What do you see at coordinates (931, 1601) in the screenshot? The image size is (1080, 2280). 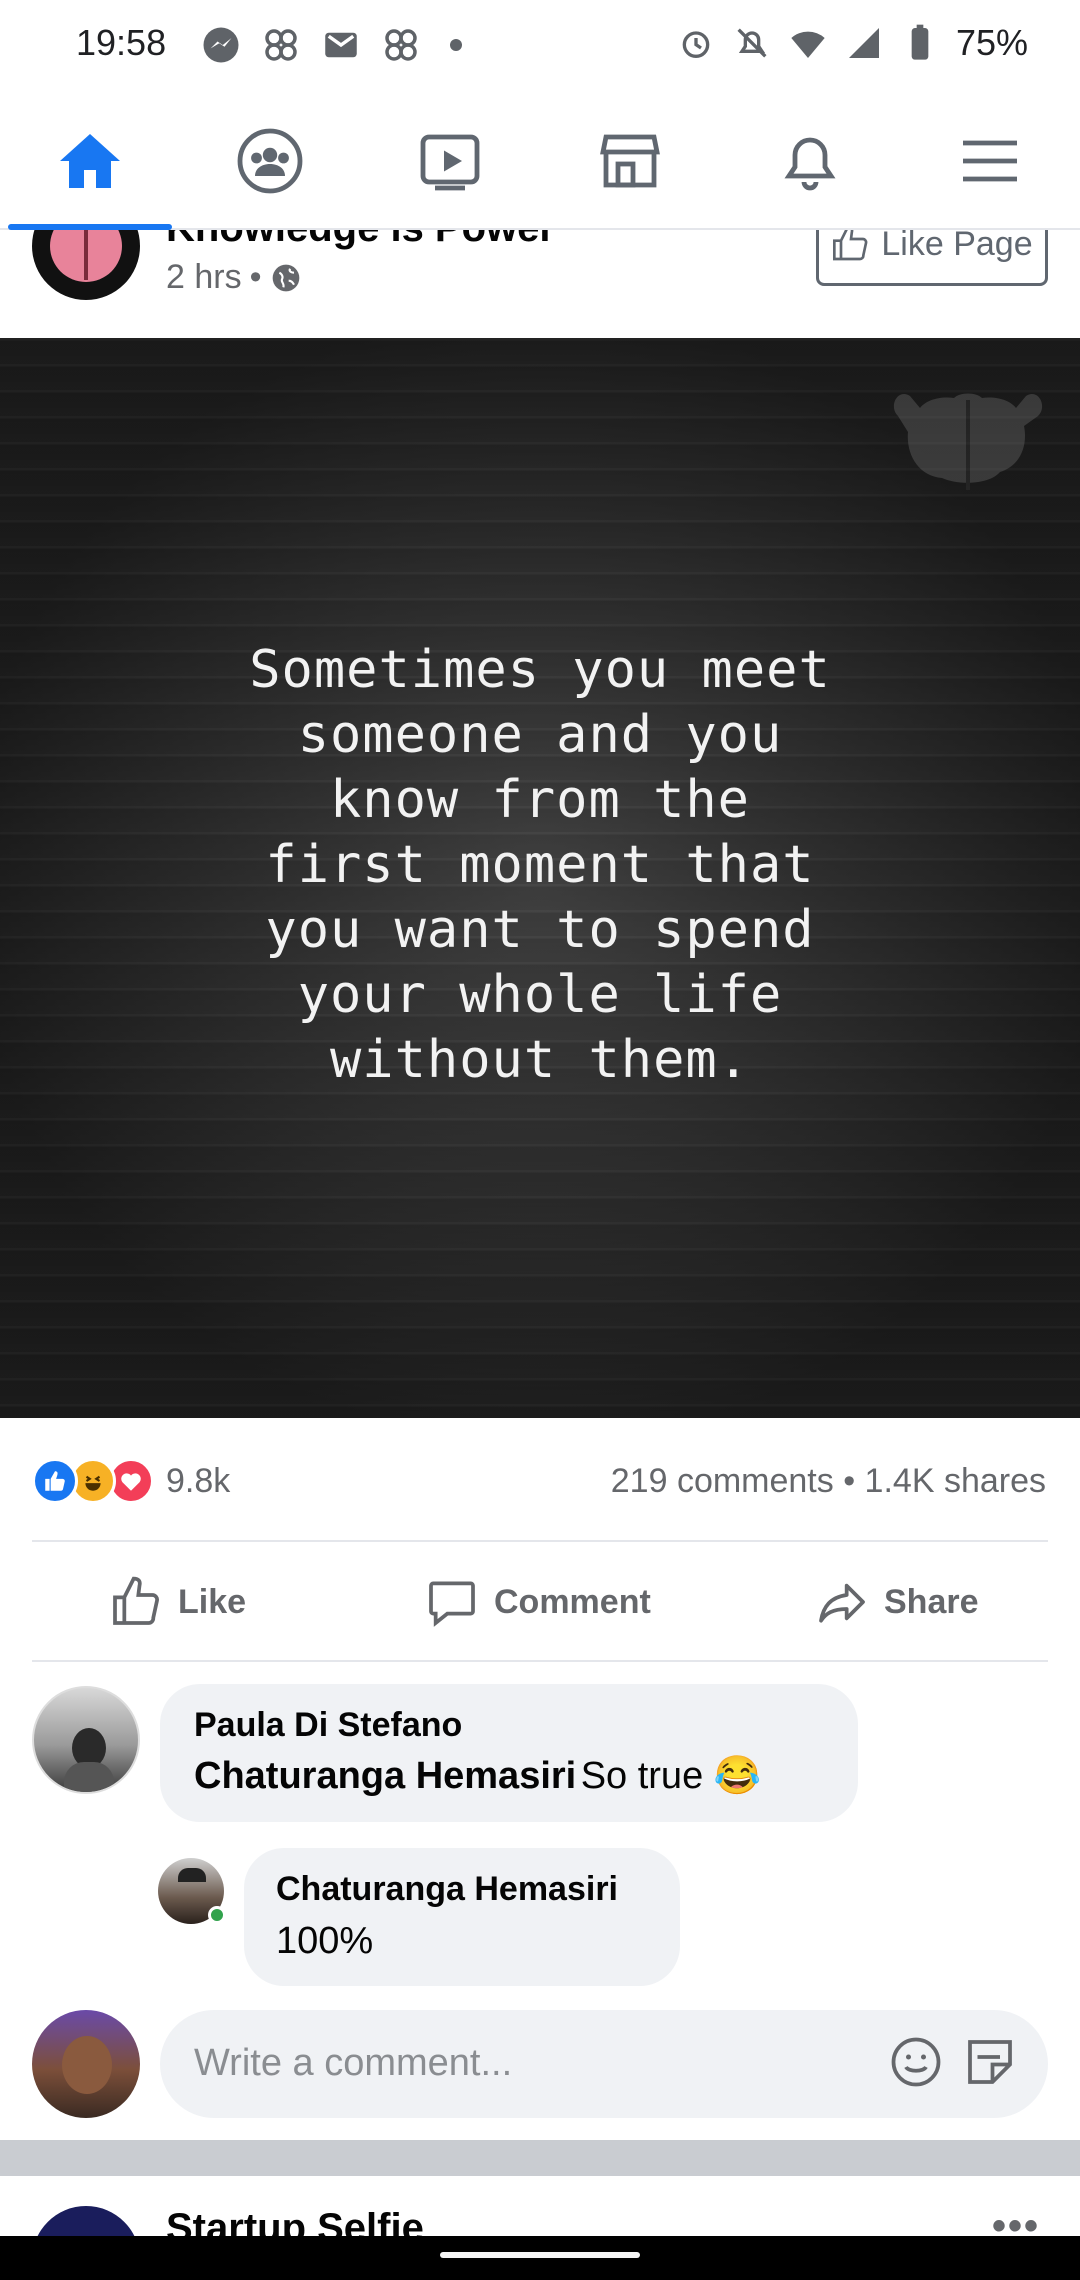 I see `share-label: Share` at bounding box center [931, 1601].